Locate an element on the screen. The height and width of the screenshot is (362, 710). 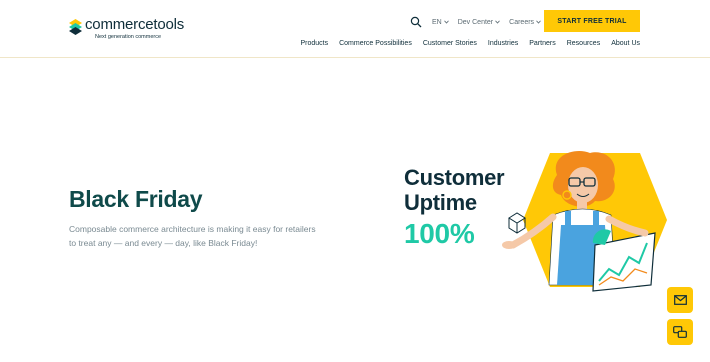
cube-icon is located at coordinates (517, 223).